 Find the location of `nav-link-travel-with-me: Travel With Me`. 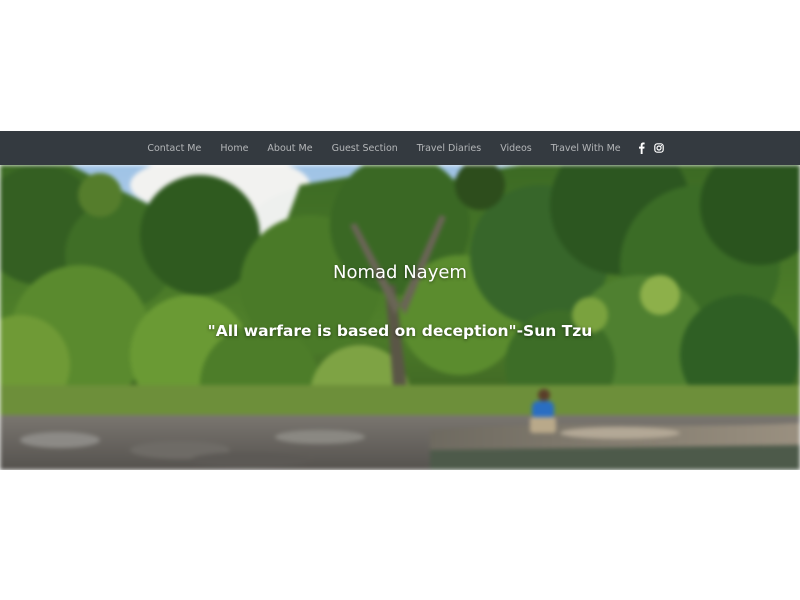

nav-link-travel-with-me: Travel With Me is located at coordinates (585, 148).